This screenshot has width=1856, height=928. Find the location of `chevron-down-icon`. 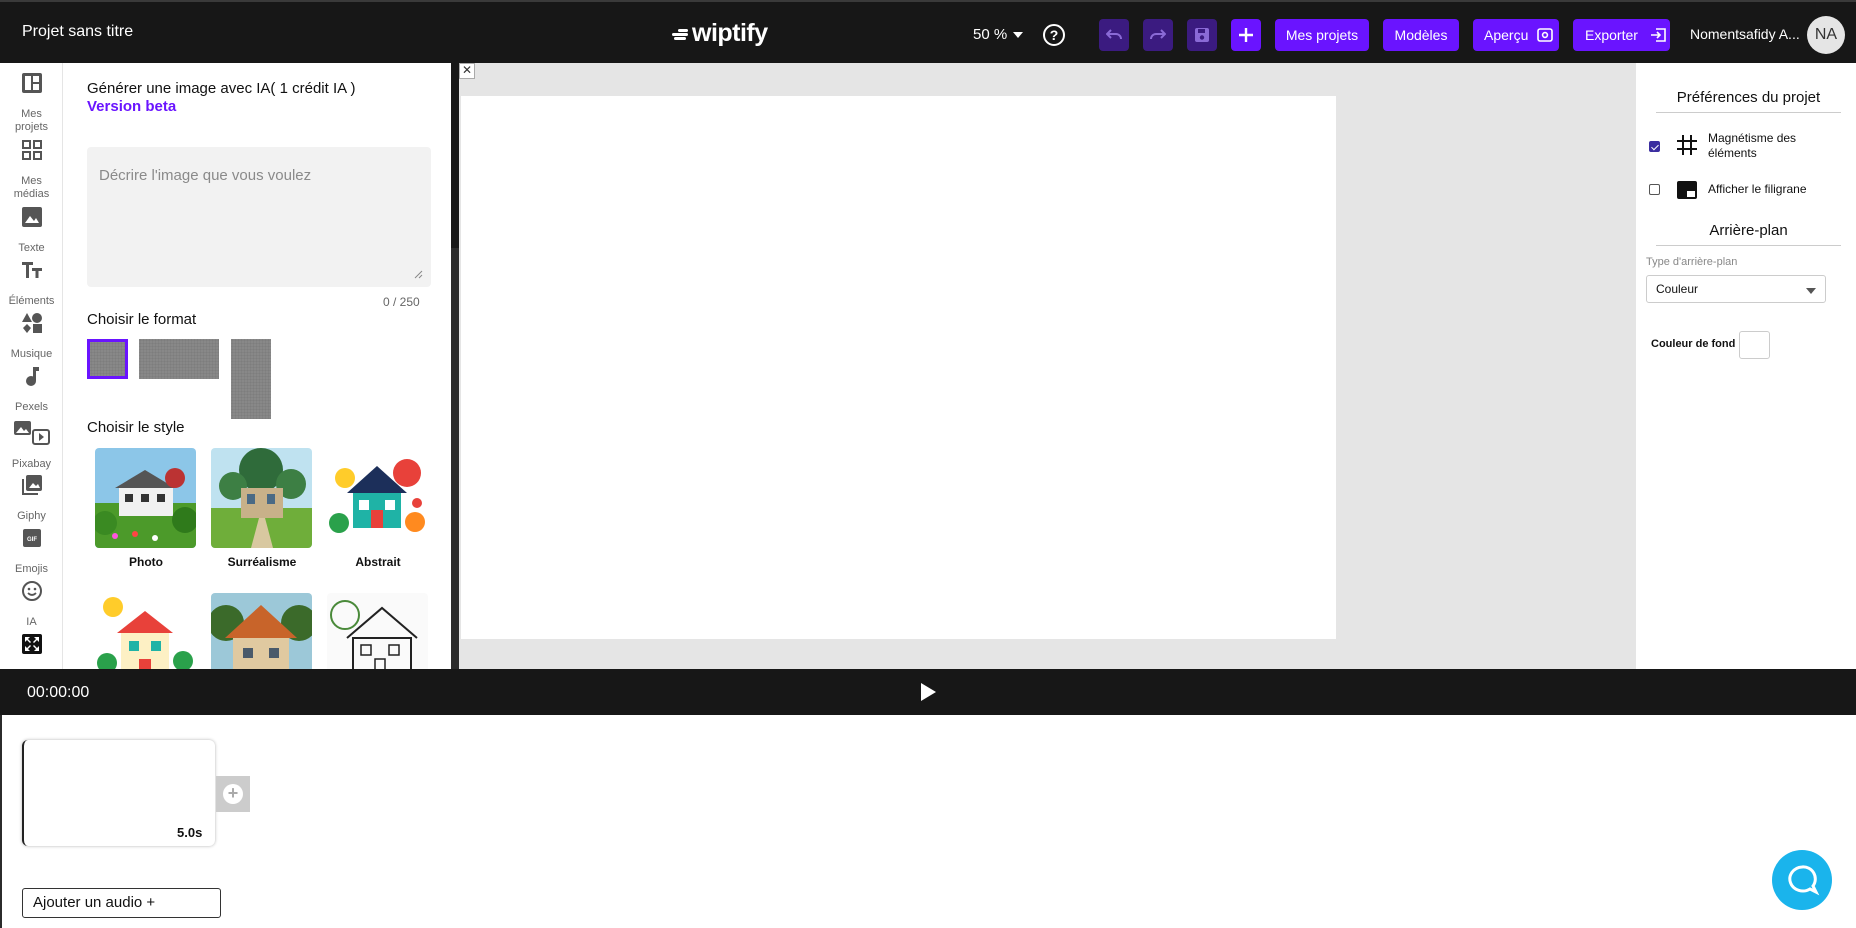

chevron-down-icon is located at coordinates (1811, 291).